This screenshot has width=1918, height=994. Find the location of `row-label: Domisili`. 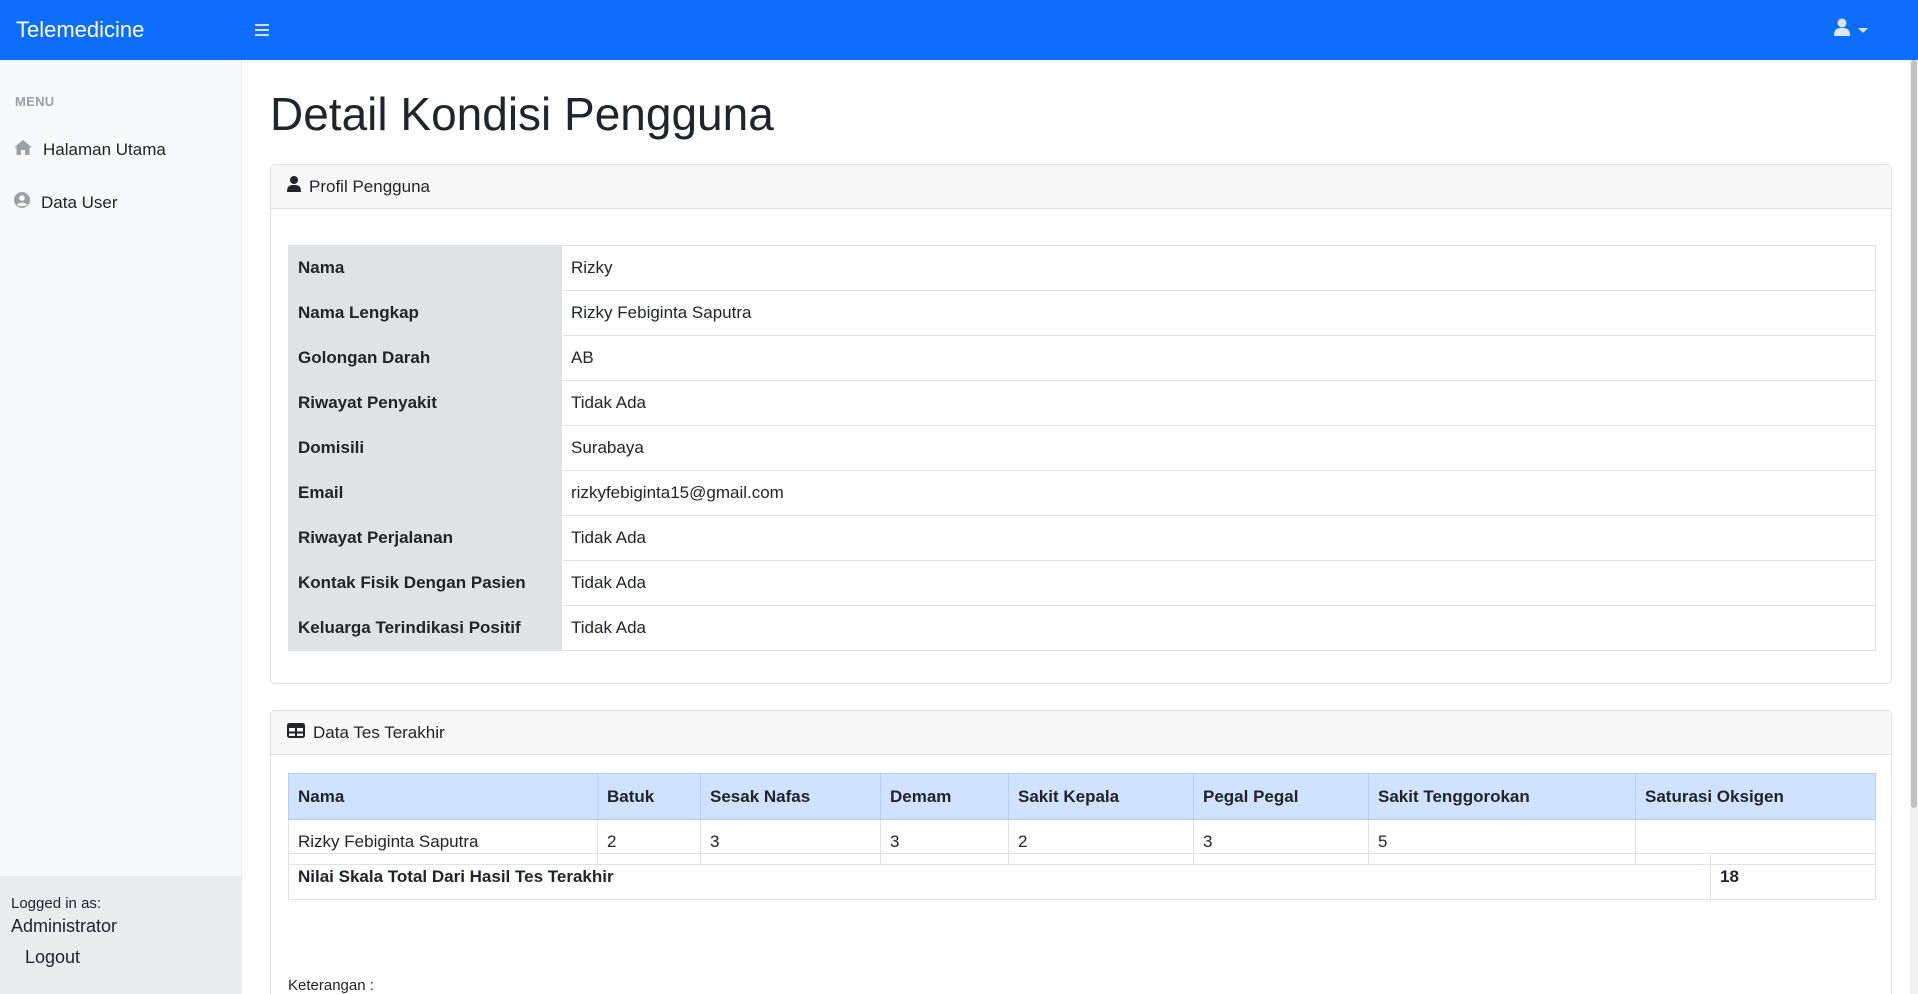

row-label: Domisili is located at coordinates (425, 448).